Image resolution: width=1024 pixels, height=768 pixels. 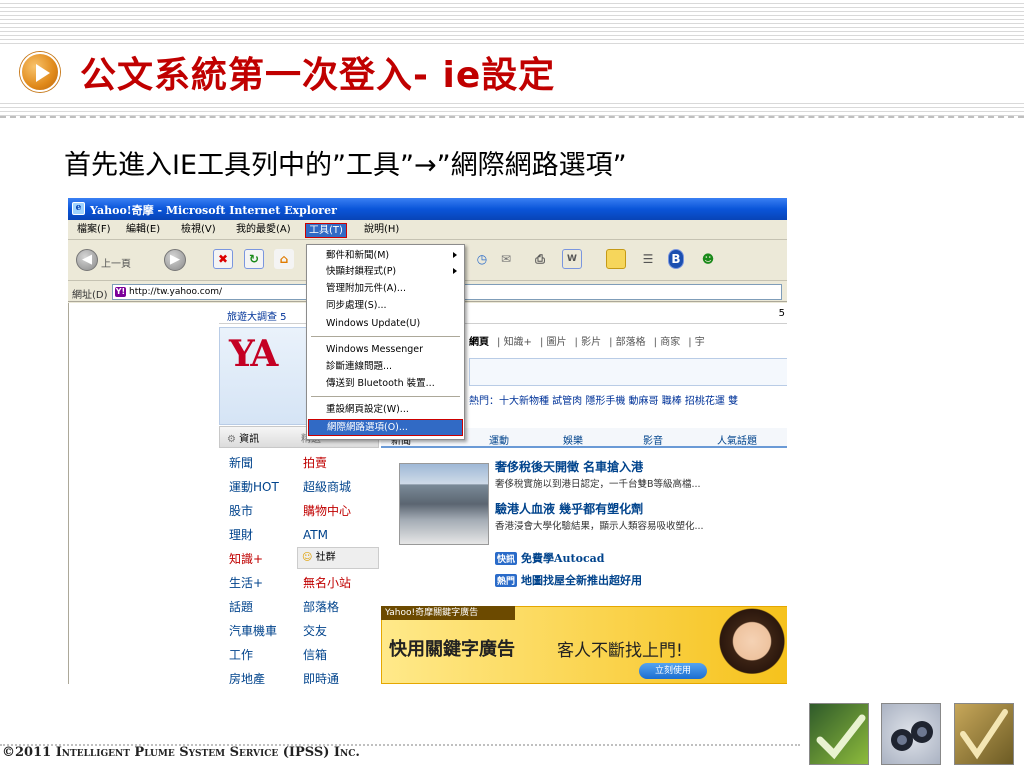 I want to click on ie-logo-icon: e, so click(x=78, y=208).